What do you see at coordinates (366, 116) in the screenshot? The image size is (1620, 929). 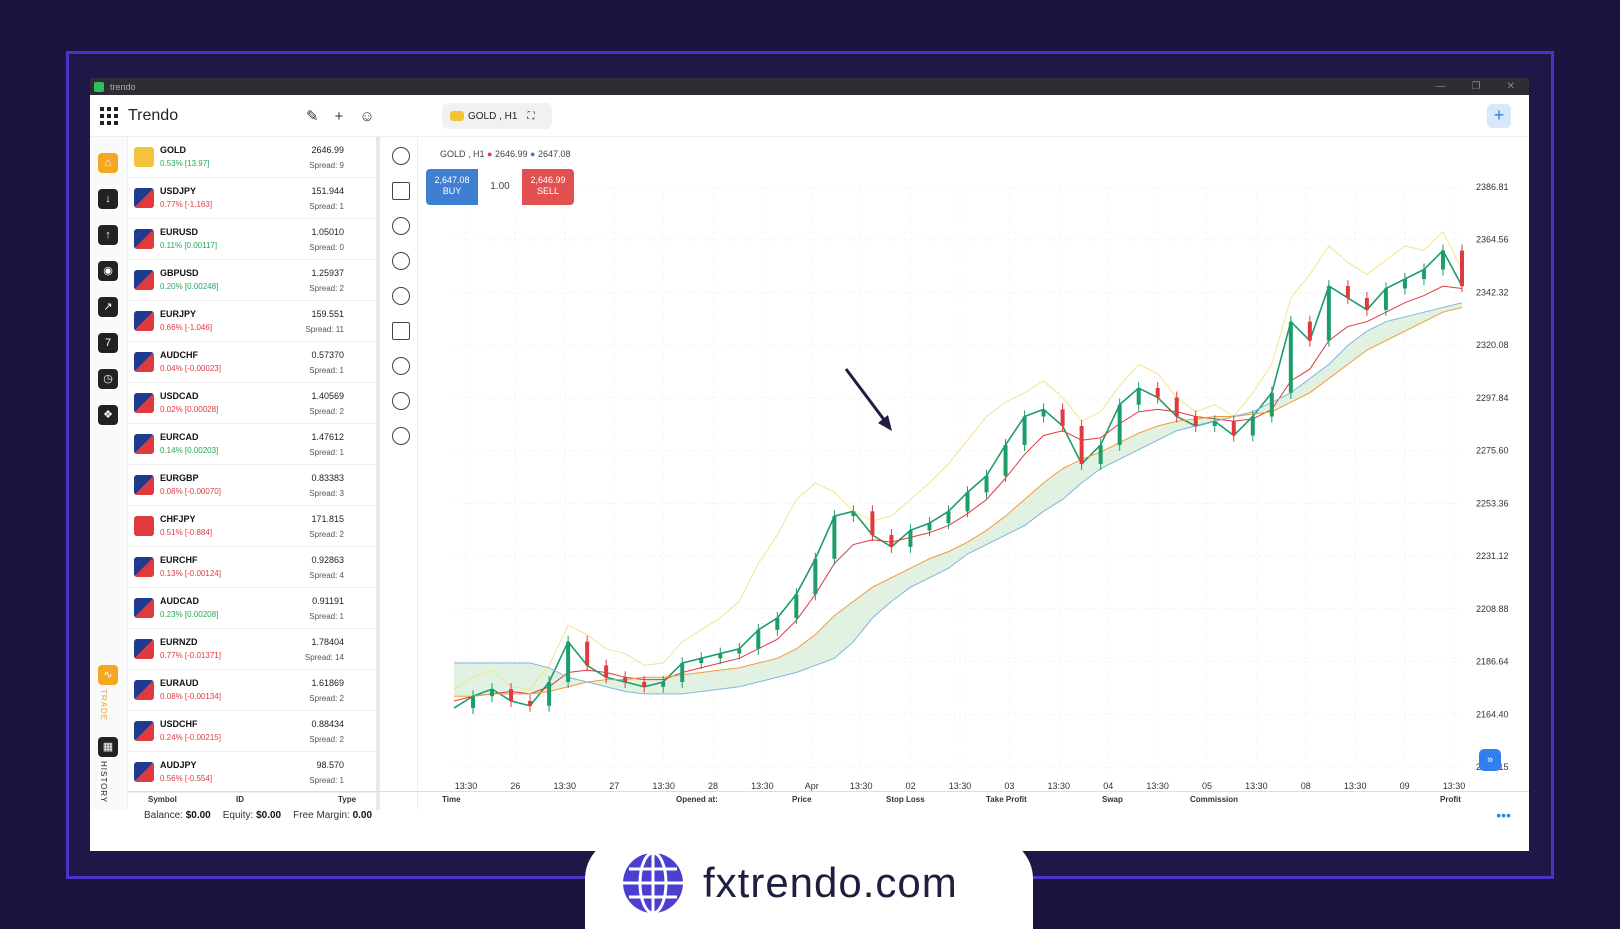 I see `chat-icon: ☺` at bounding box center [366, 116].